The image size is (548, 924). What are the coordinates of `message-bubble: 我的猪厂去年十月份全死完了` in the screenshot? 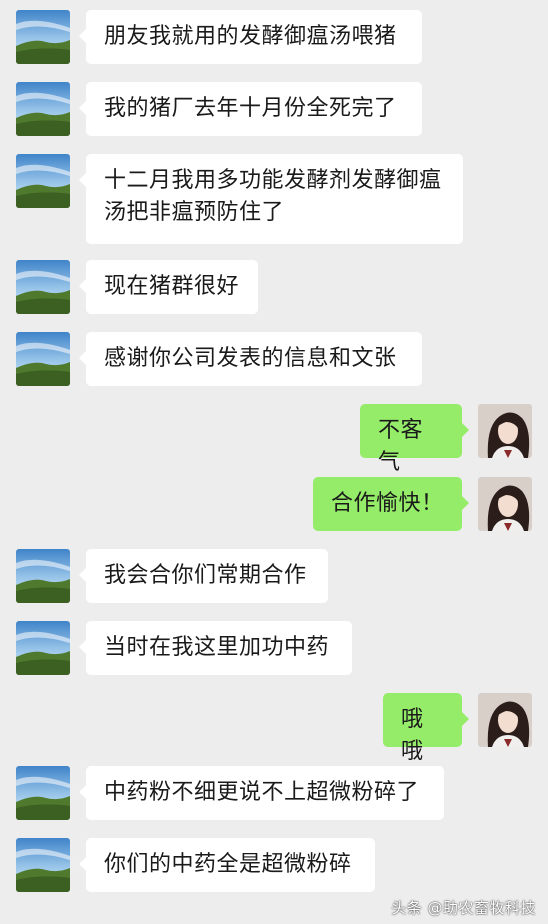 It's located at (250, 109).